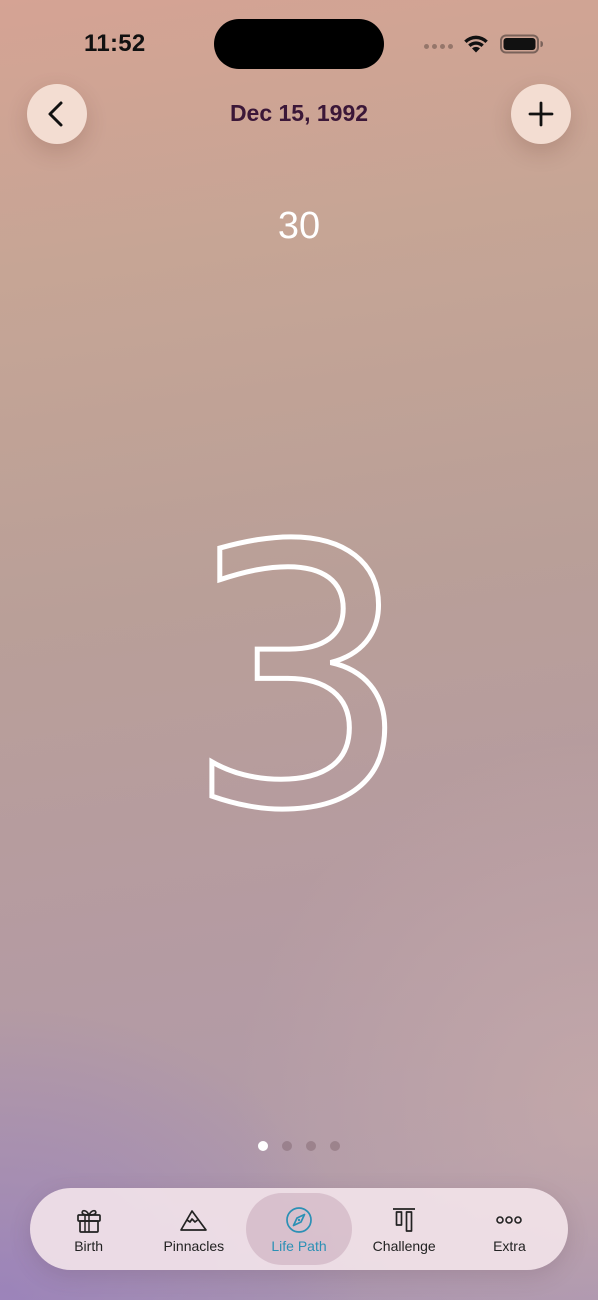 This screenshot has width=598, height=1300. I want to click on tab-label: Challenge, so click(404, 1245).